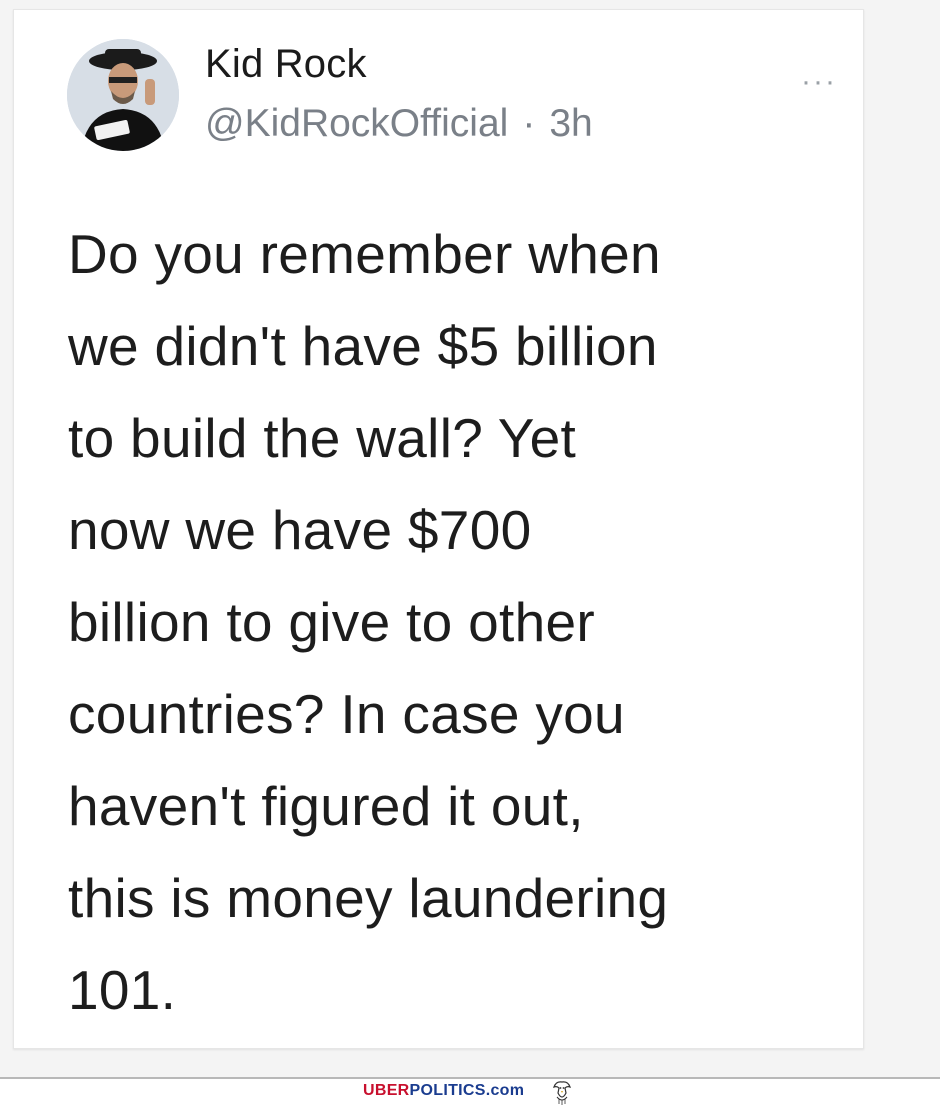  I want to click on eagle-icon, so click(562, 1093).